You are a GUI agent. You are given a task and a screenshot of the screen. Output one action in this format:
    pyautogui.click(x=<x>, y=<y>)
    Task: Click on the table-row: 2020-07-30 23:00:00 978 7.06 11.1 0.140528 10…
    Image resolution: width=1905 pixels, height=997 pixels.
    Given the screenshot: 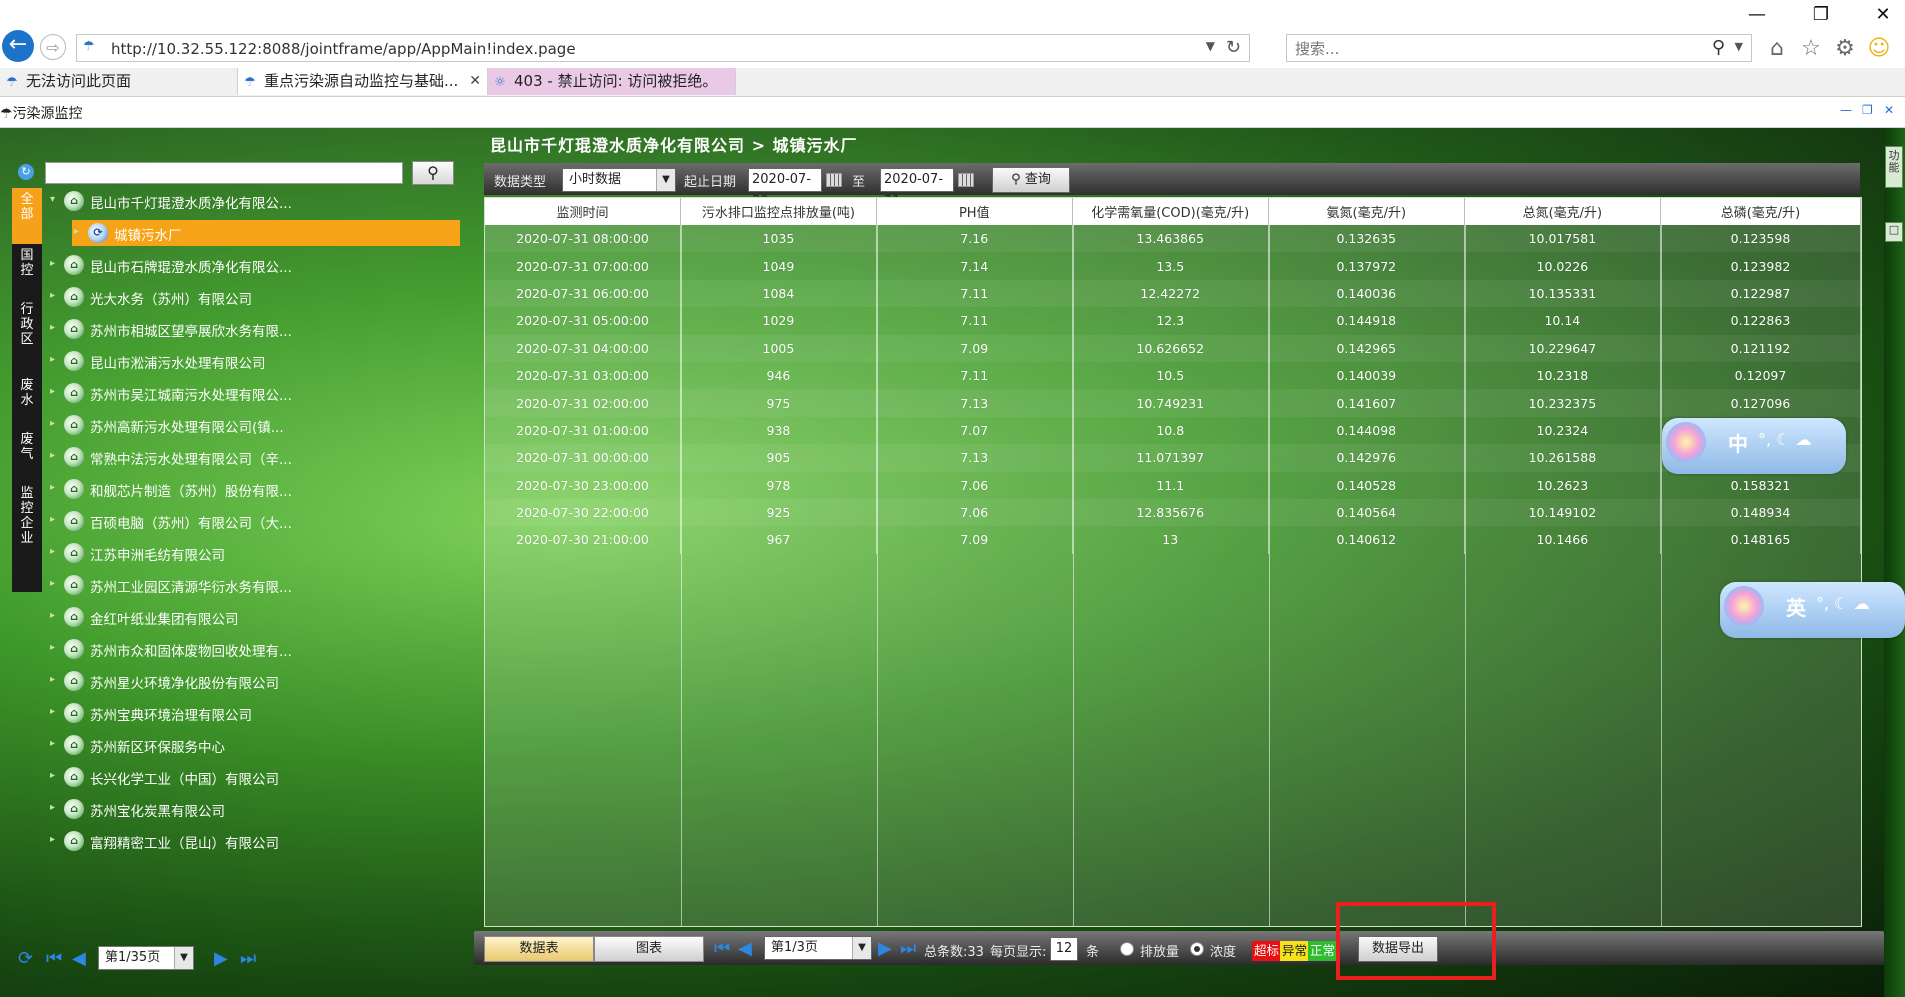 What is the action you would take?
    pyautogui.click(x=1173, y=485)
    